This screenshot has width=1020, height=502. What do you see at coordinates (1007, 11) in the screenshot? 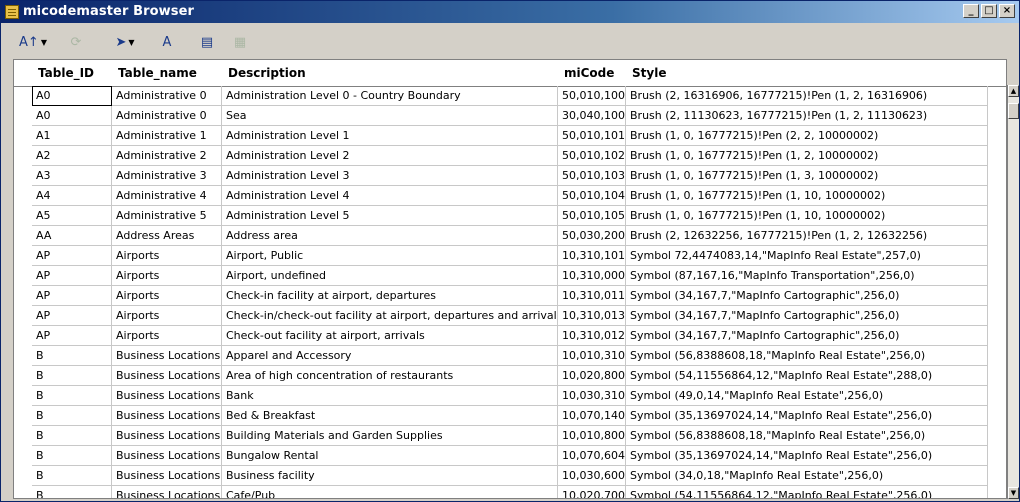
I see `close-button: ×` at bounding box center [1007, 11].